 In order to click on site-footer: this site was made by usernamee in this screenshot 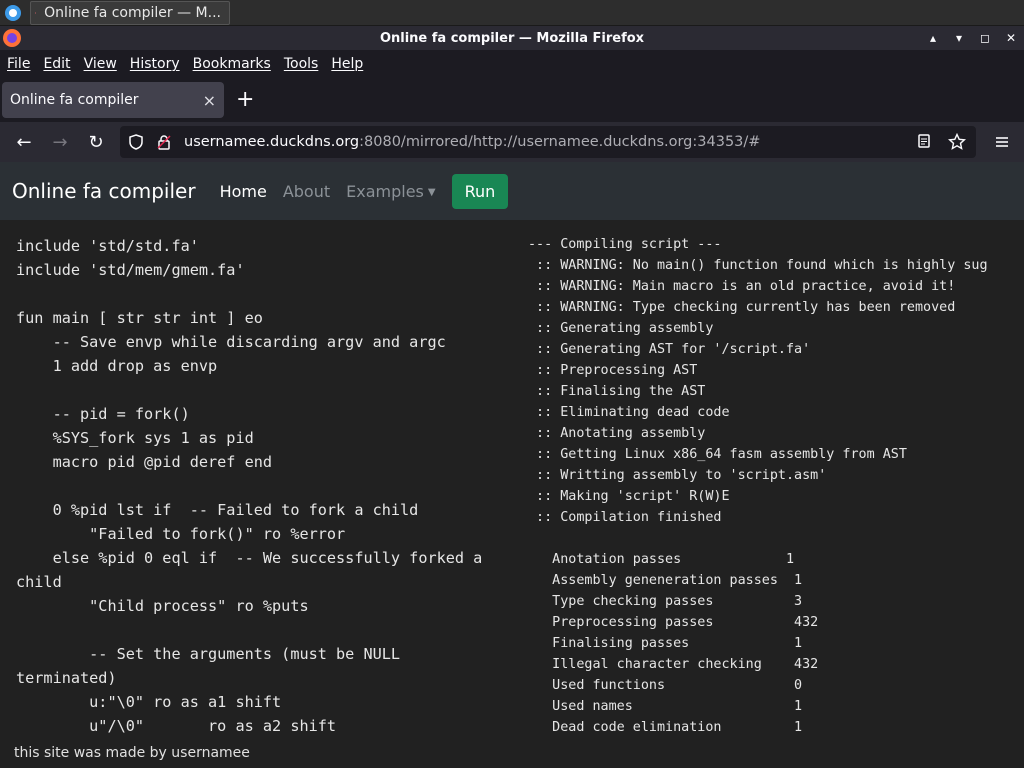, I will do `click(132, 753)`.